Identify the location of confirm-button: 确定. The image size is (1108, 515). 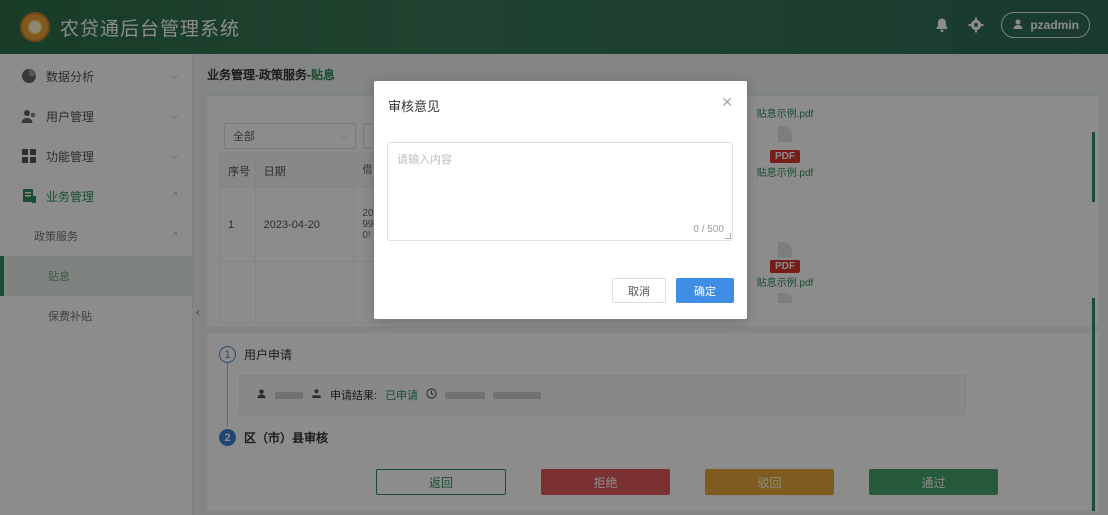
(705, 290).